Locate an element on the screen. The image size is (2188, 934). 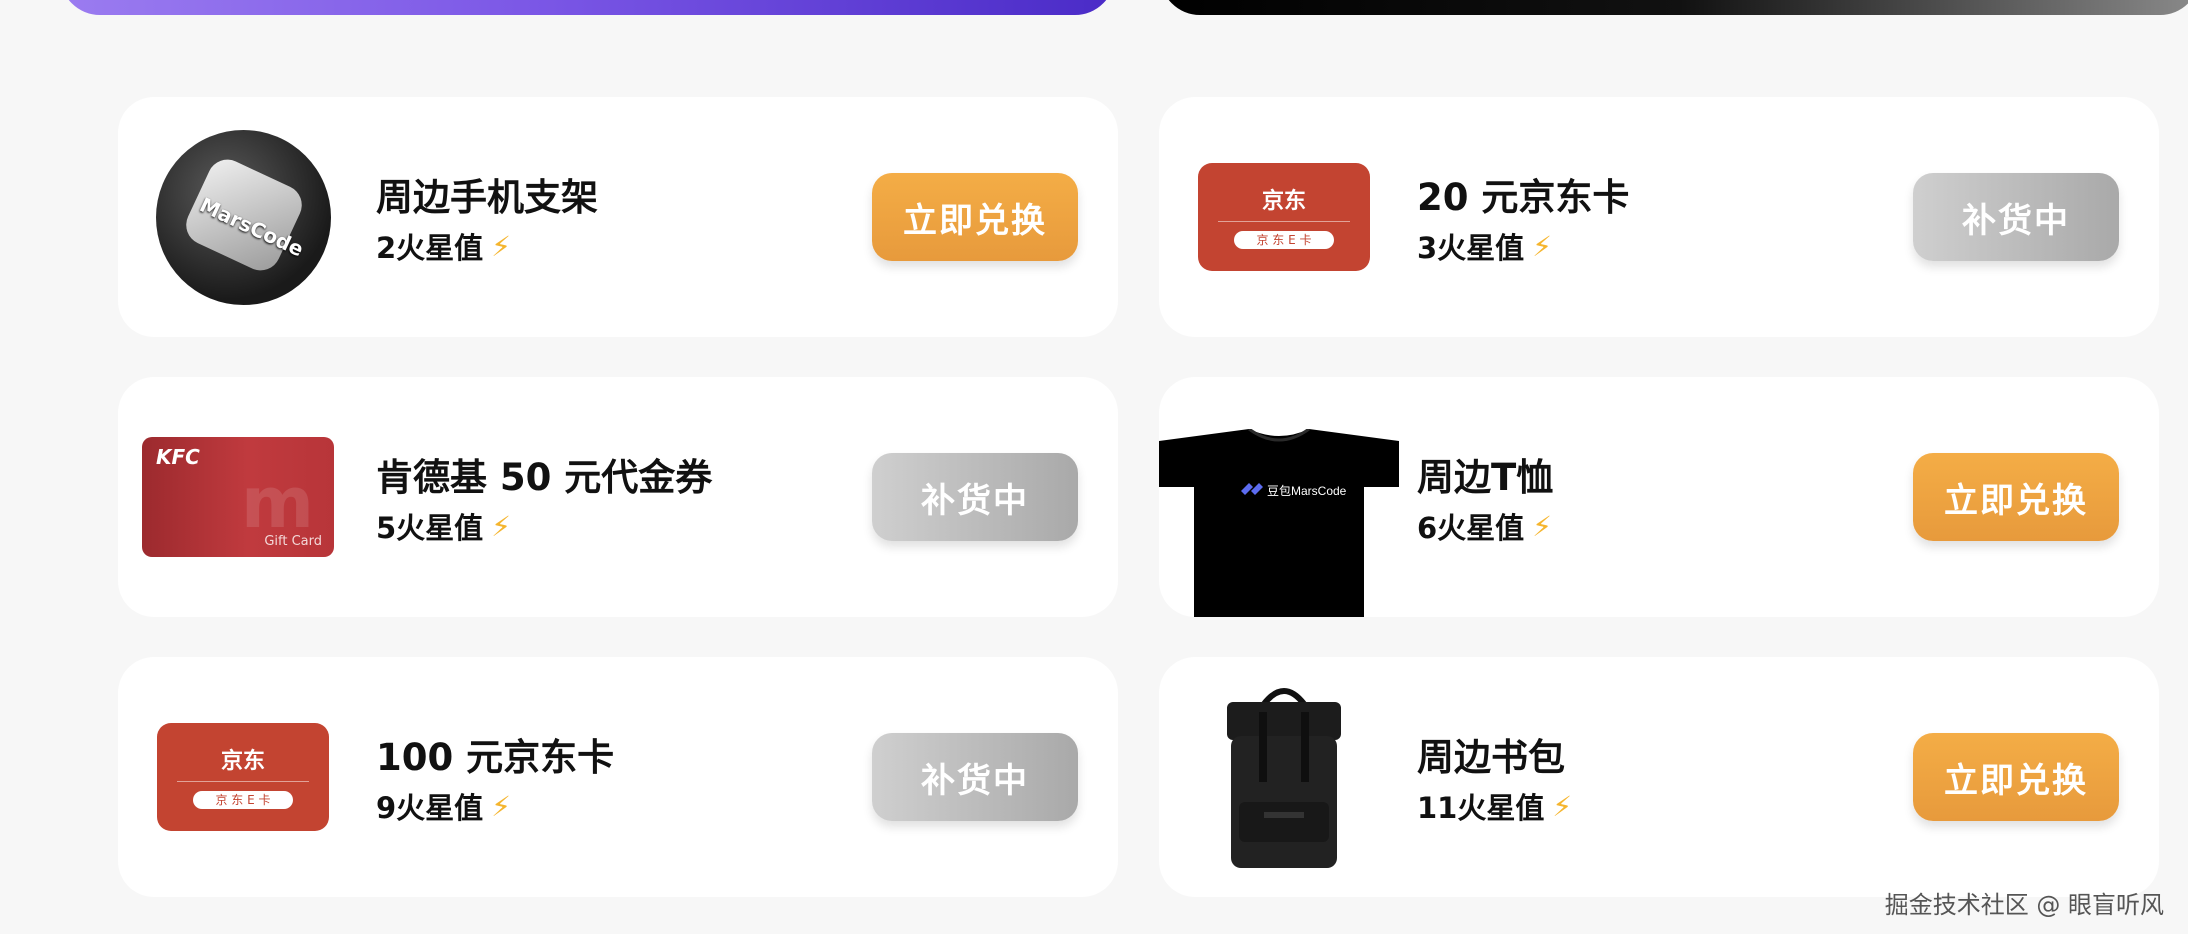
marscode-badge-image: MarsCode is located at coordinates (243, 217).